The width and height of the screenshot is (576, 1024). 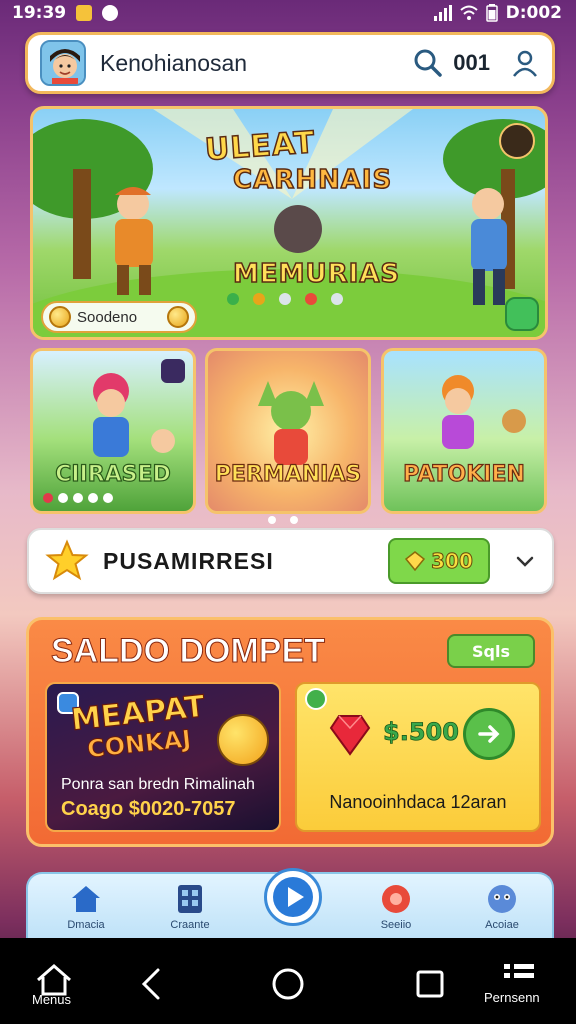 What do you see at coordinates (110, 13) in the screenshot?
I see `app-notification-icon` at bounding box center [110, 13].